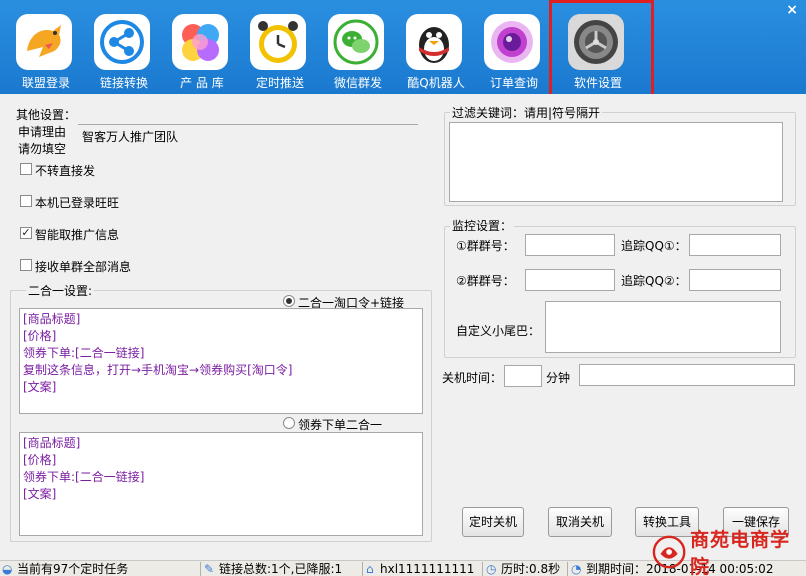  Describe the element at coordinates (26, 265) in the screenshot. I see `checkbox-receive-all-group` at that location.